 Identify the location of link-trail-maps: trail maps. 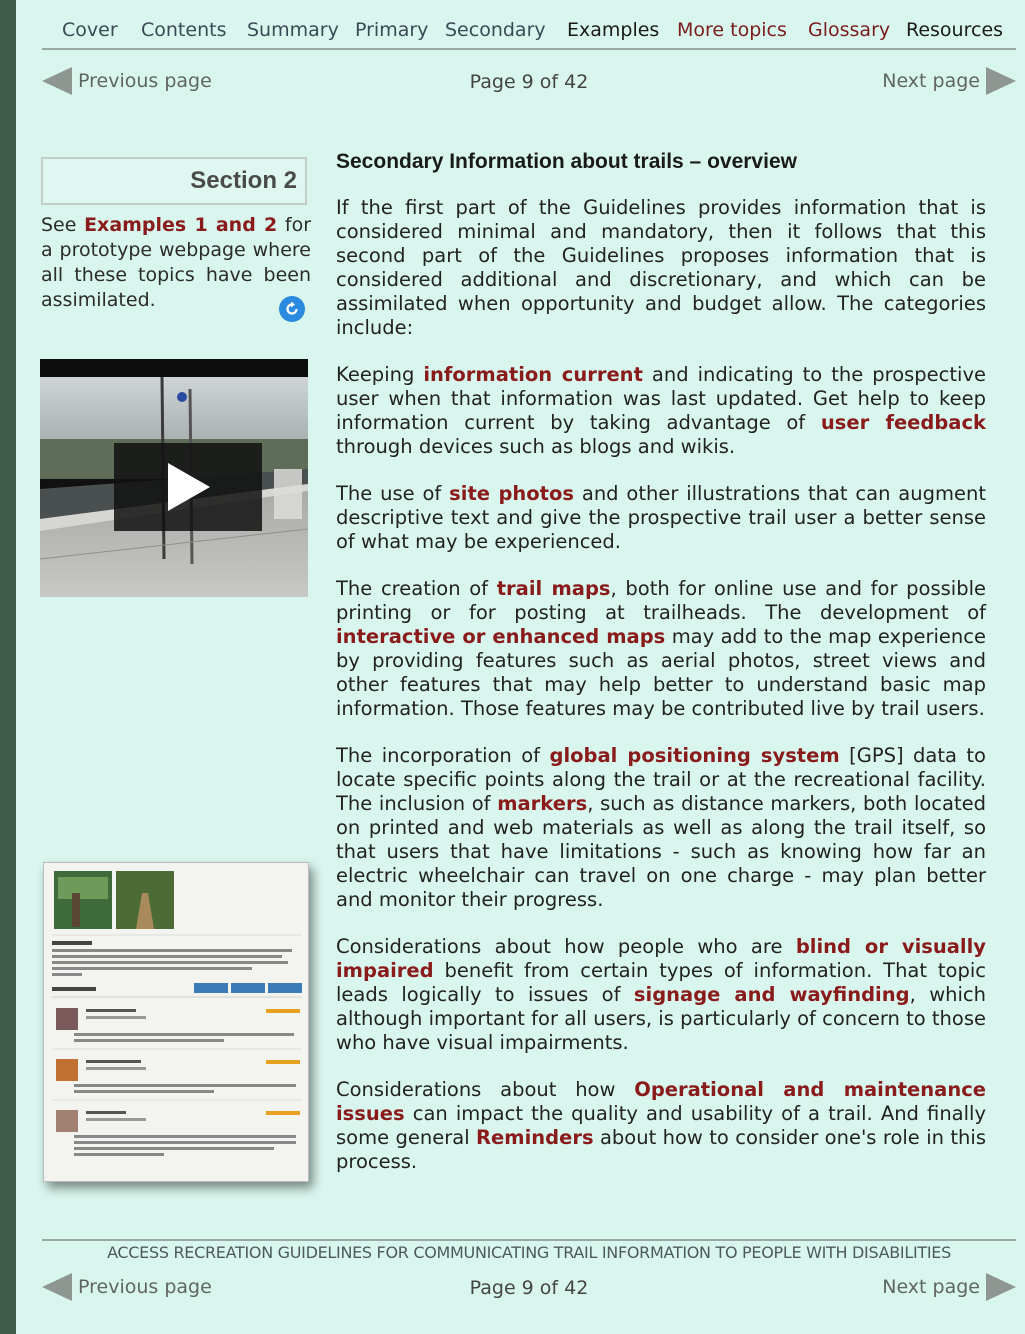
(554, 588).